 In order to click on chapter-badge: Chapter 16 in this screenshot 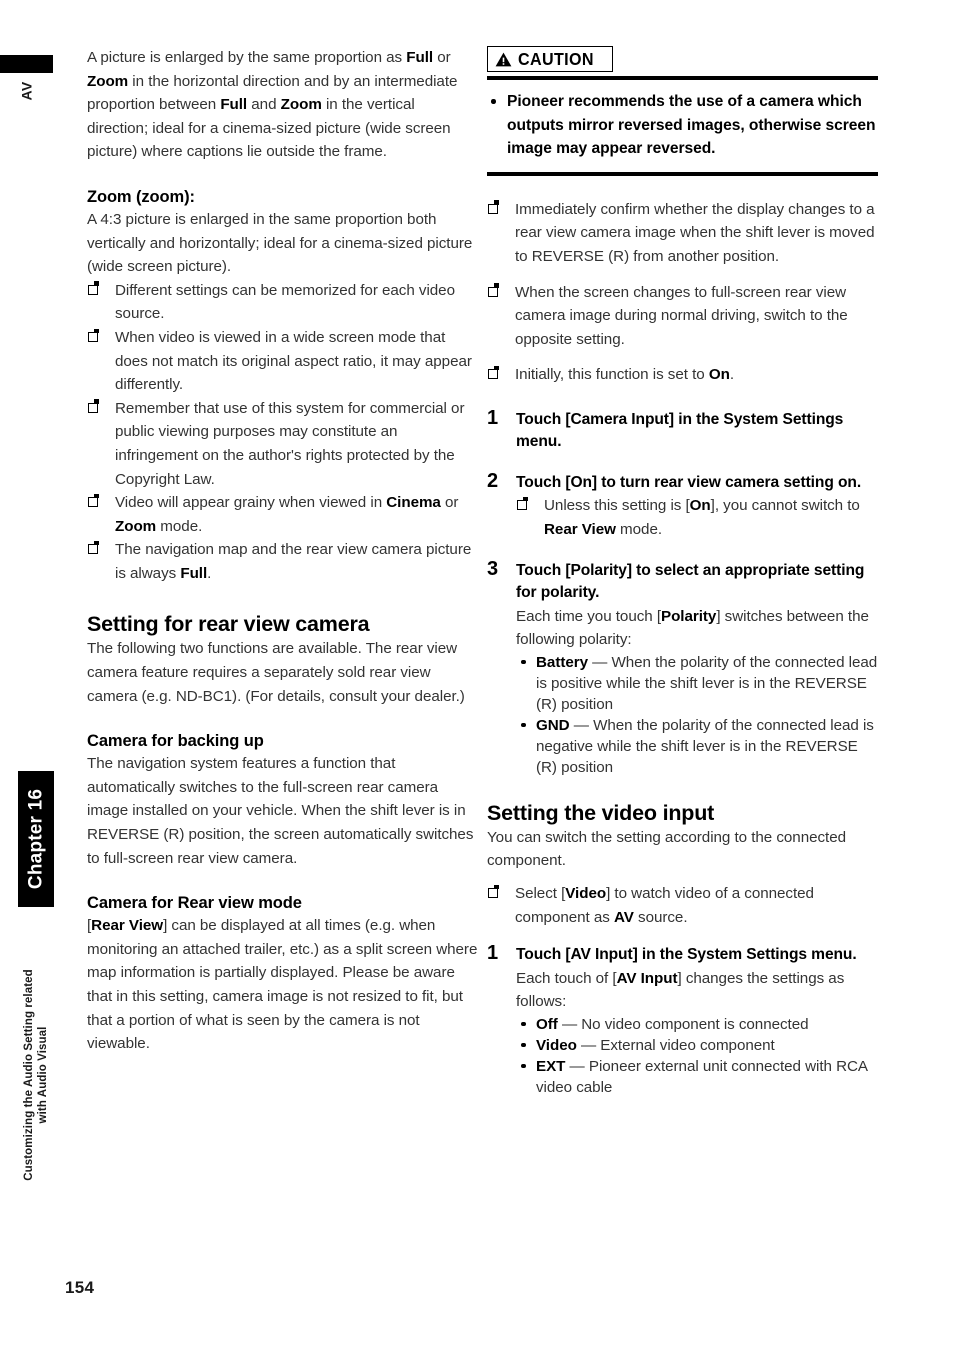, I will do `click(36, 839)`.